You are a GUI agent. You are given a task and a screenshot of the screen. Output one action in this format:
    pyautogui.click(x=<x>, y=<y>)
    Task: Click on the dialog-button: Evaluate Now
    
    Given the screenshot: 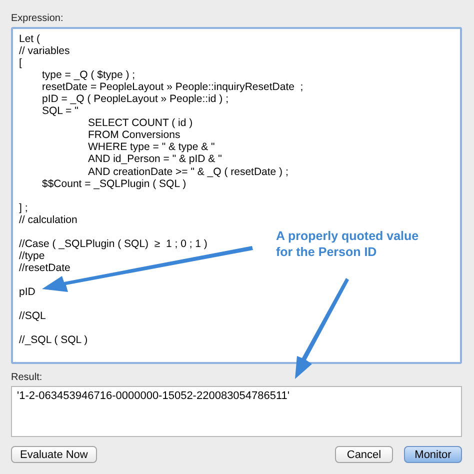 What is the action you would take?
    pyautogui.click(x=54, y=454)
    